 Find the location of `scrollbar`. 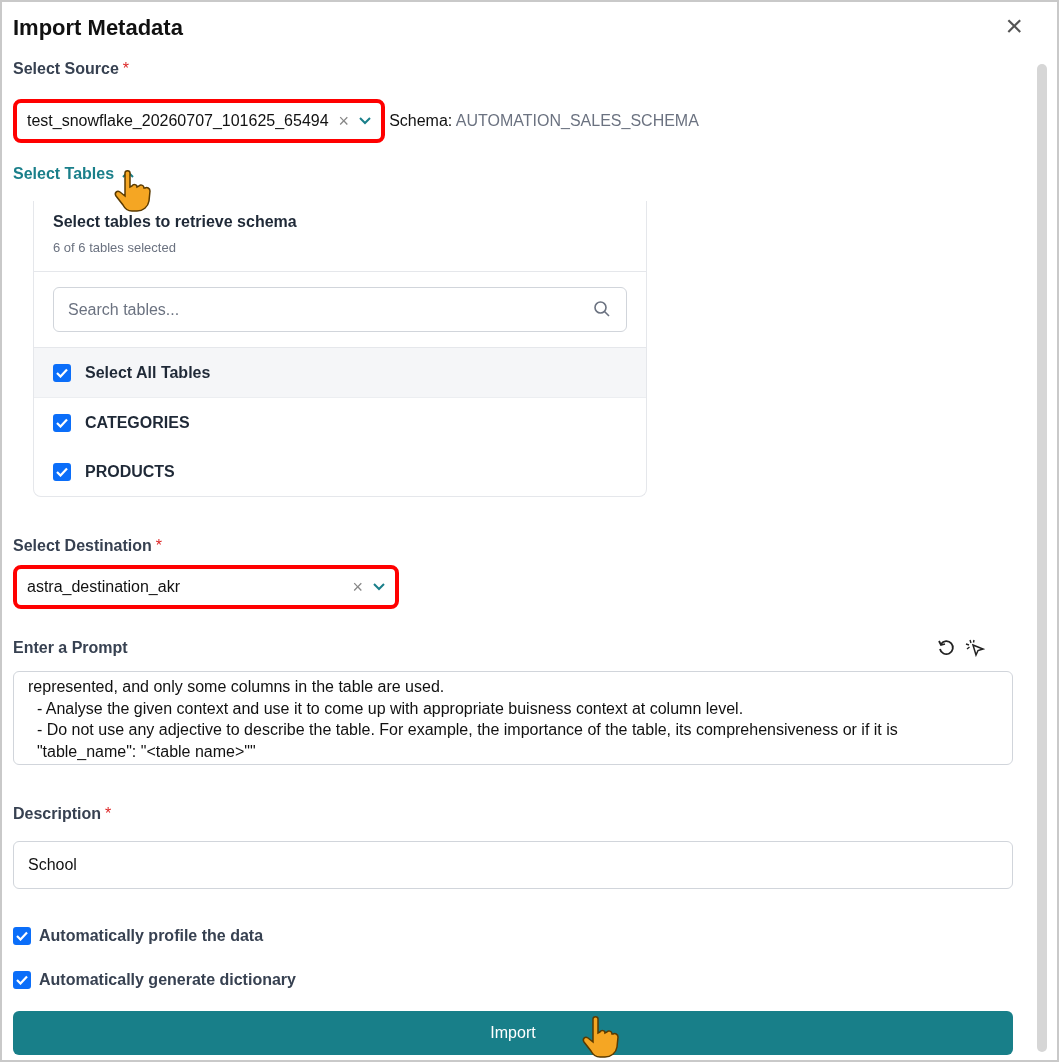

scrollbar is located at coordinates (1042, 558).